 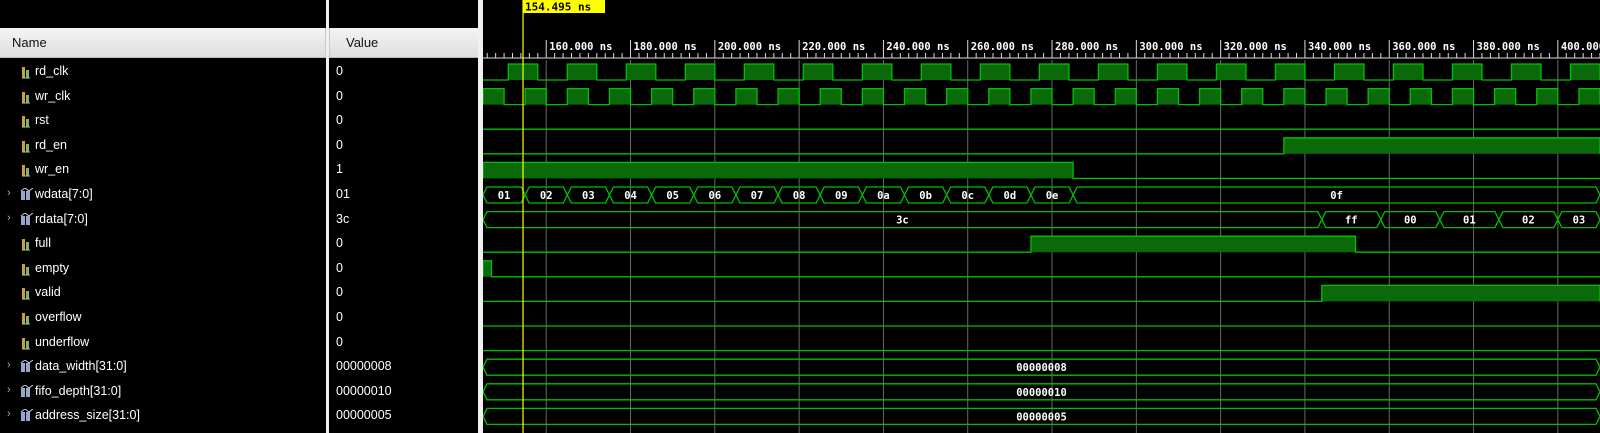 I want to click on signal-row-overflow: overflow 0, so click(x=239, y=318).